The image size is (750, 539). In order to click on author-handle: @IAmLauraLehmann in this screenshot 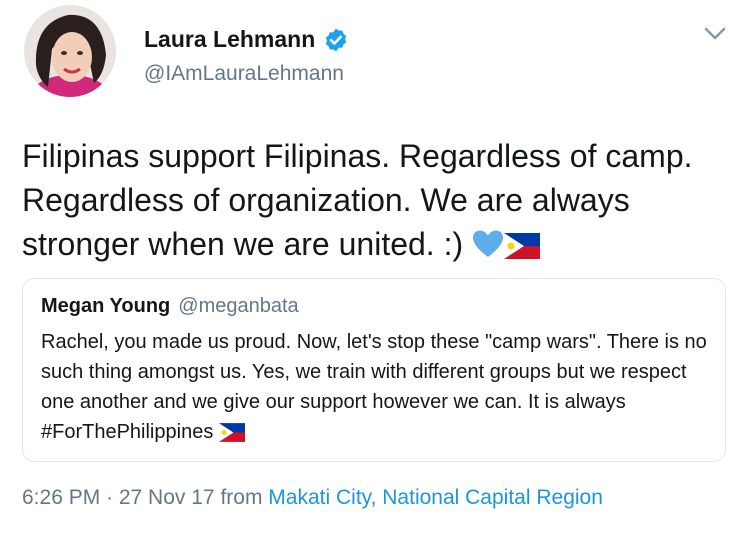, I will do `click(244, 74)`.